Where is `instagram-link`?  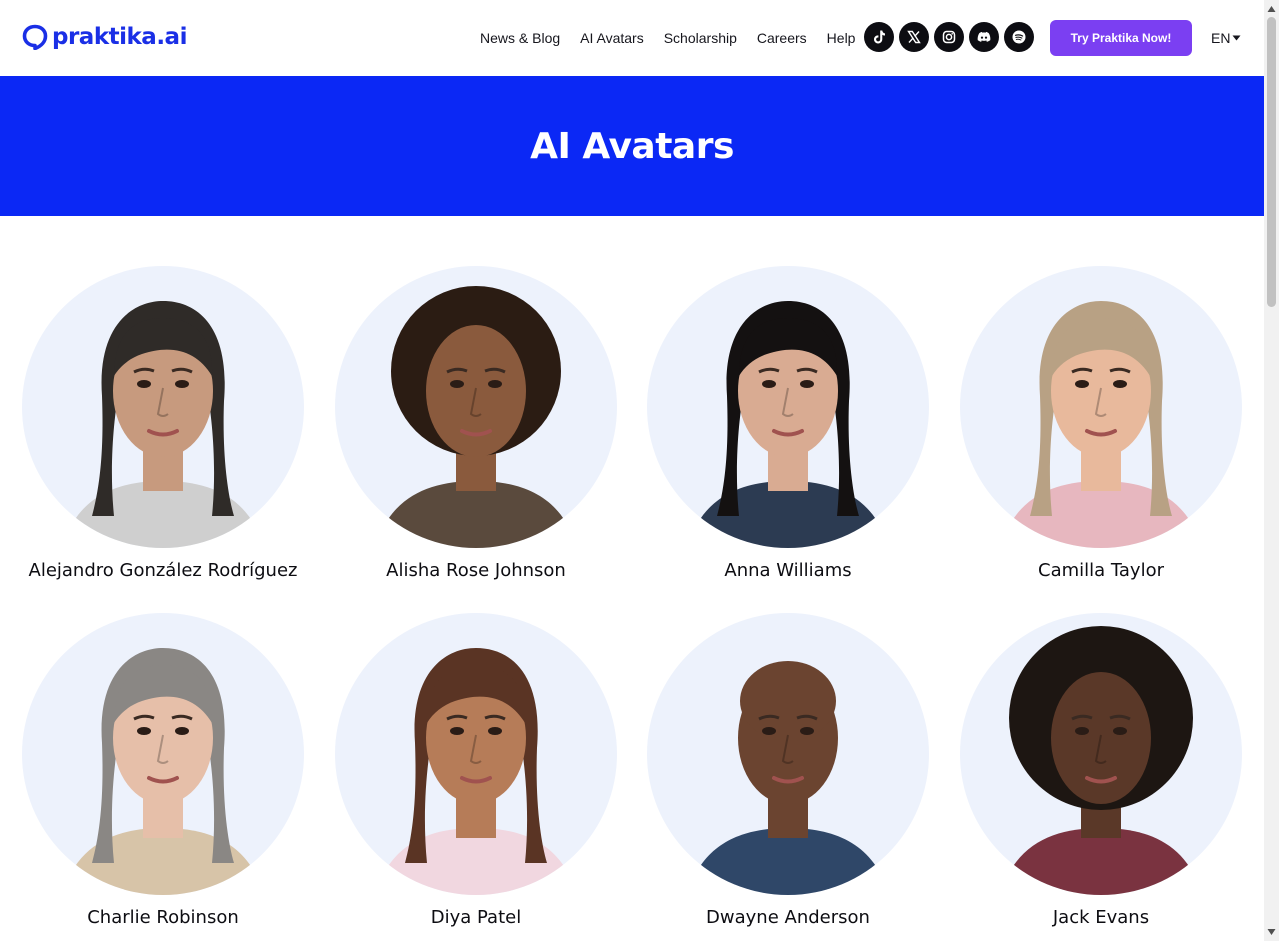 instagram-link is located at coordinates (949, 37).